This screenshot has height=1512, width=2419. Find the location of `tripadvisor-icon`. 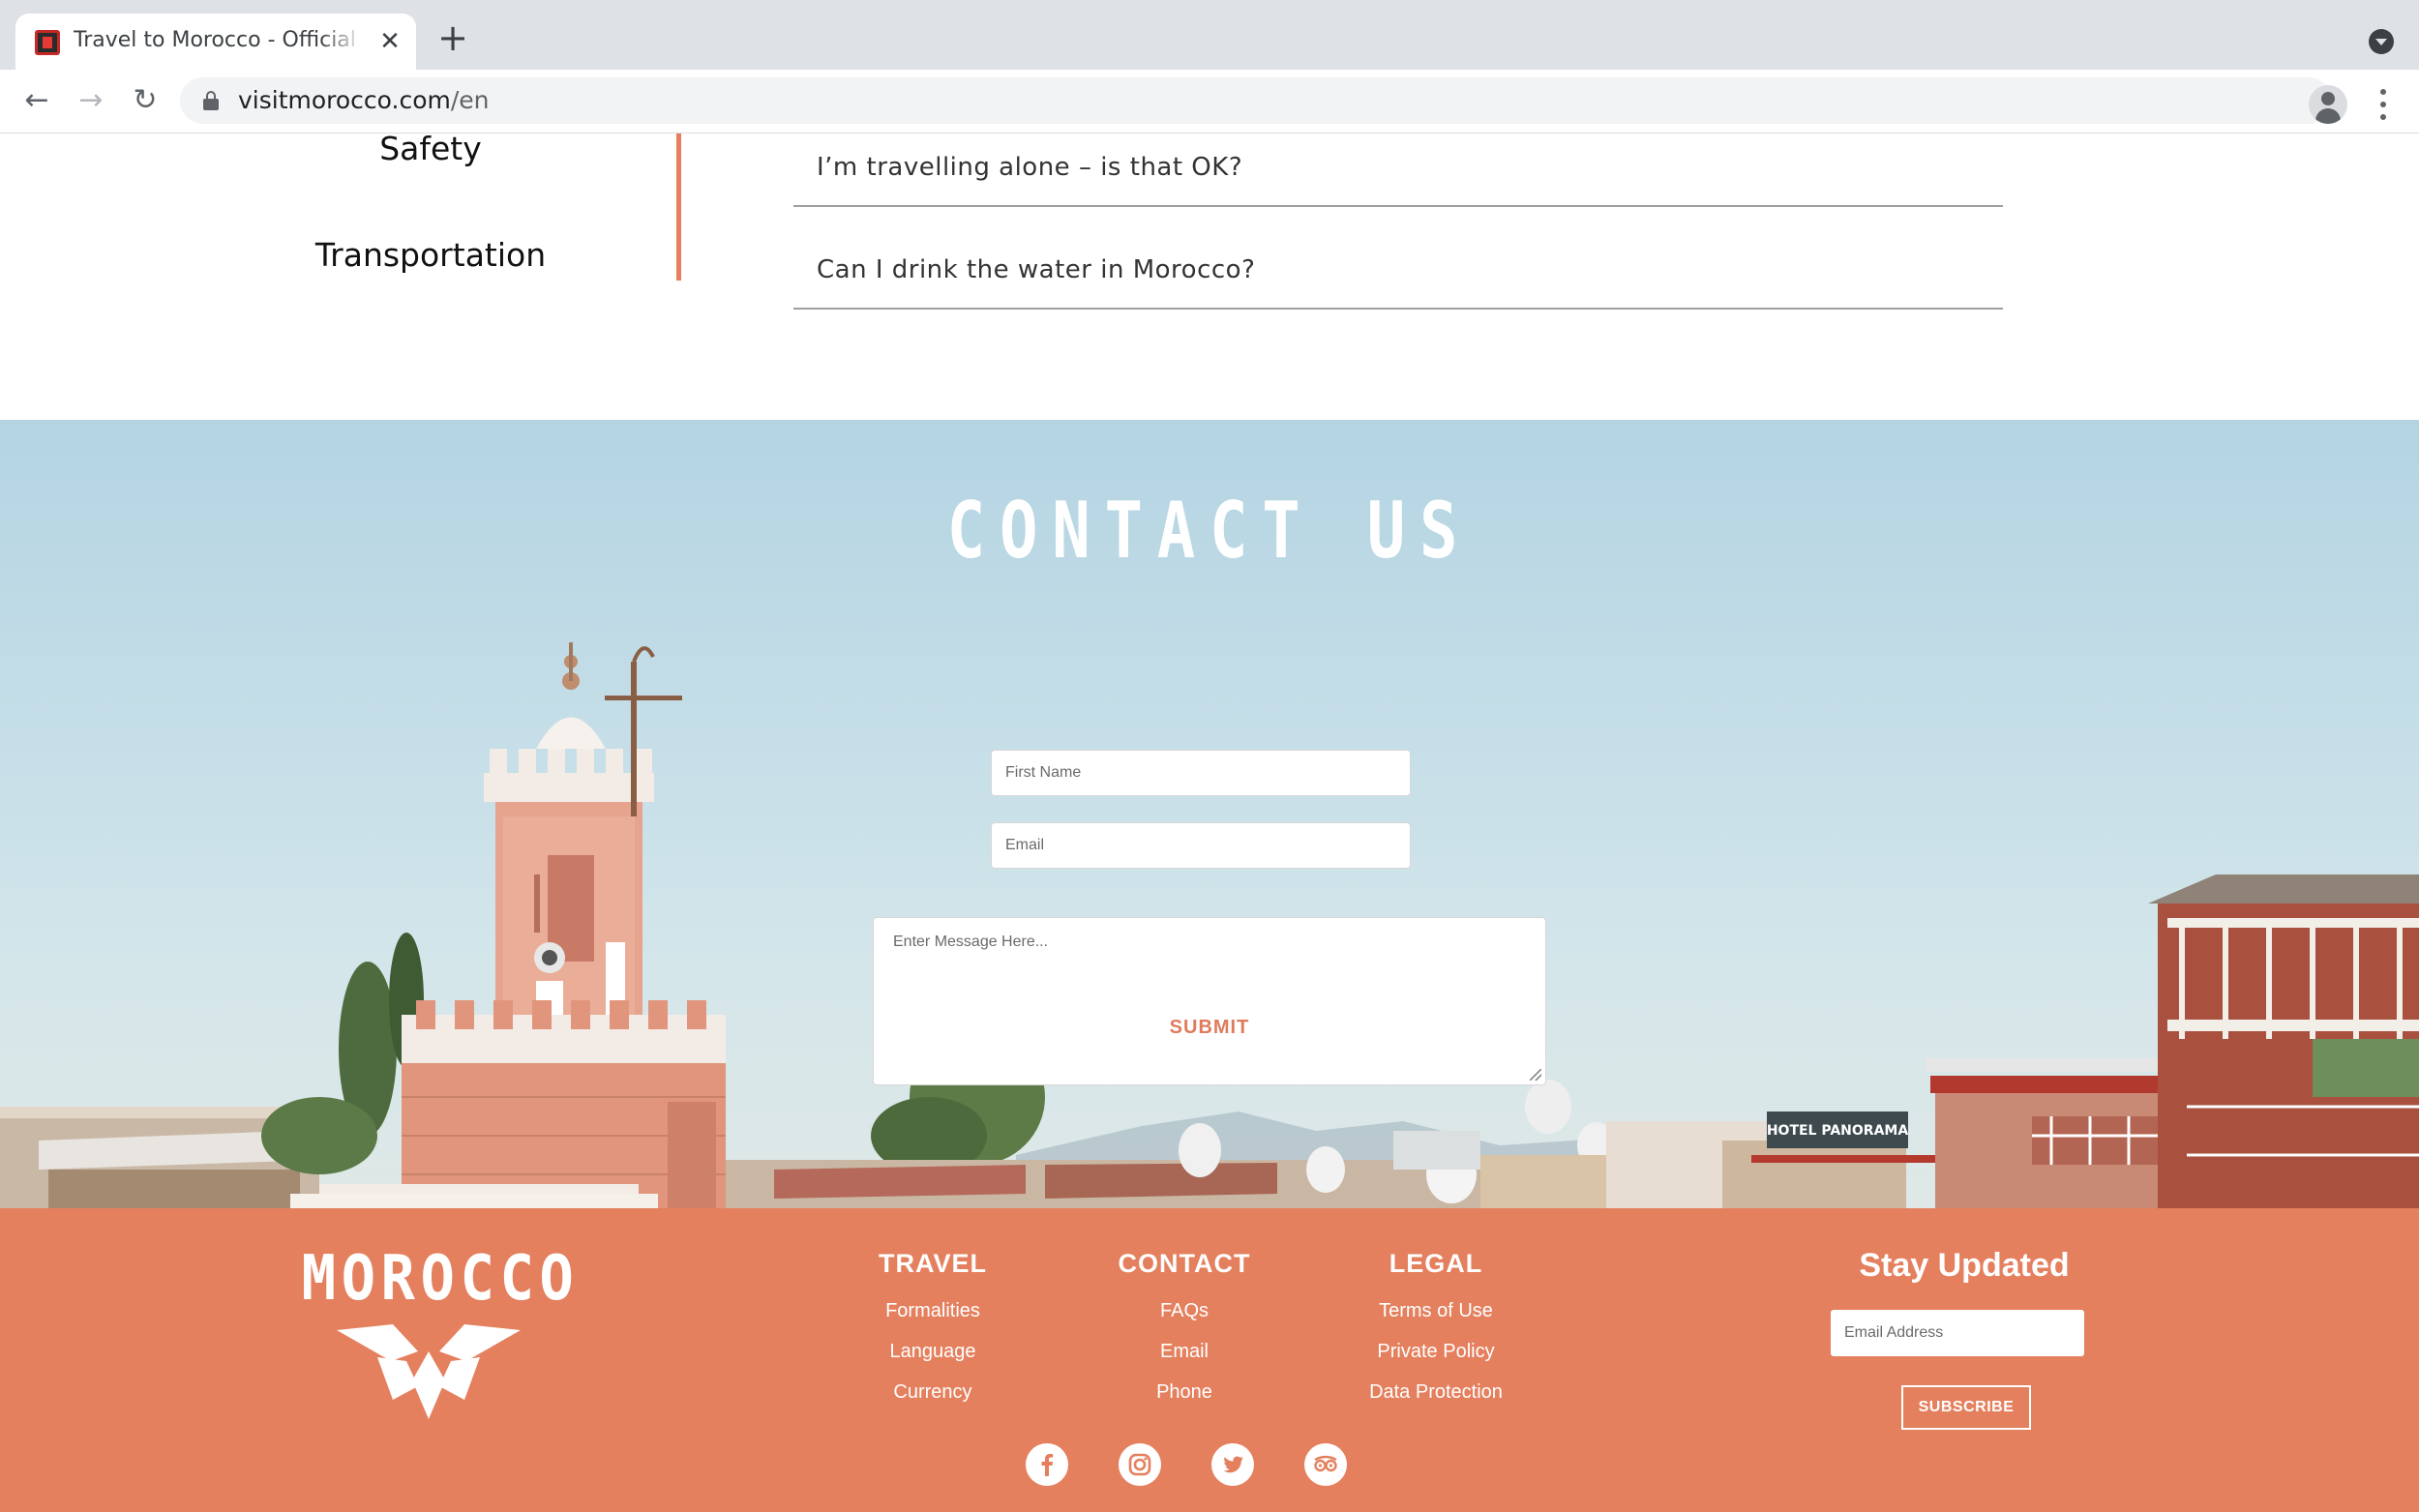

tripadvisor-icon is located at coordinates (1326, 1464).